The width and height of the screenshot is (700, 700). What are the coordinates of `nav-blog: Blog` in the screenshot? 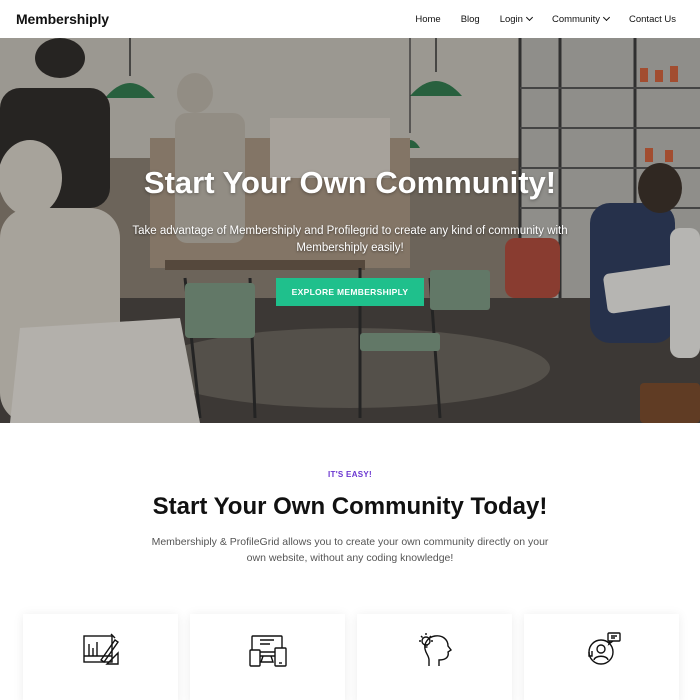 It's located at (470, 19).